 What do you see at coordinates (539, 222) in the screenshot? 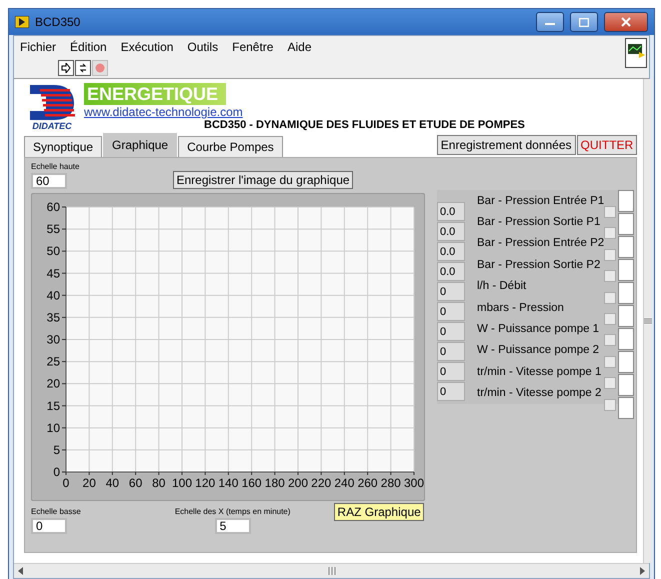
I see `channel-name: Bar - Pression Sortie P1` at bounding box center [539, 222].